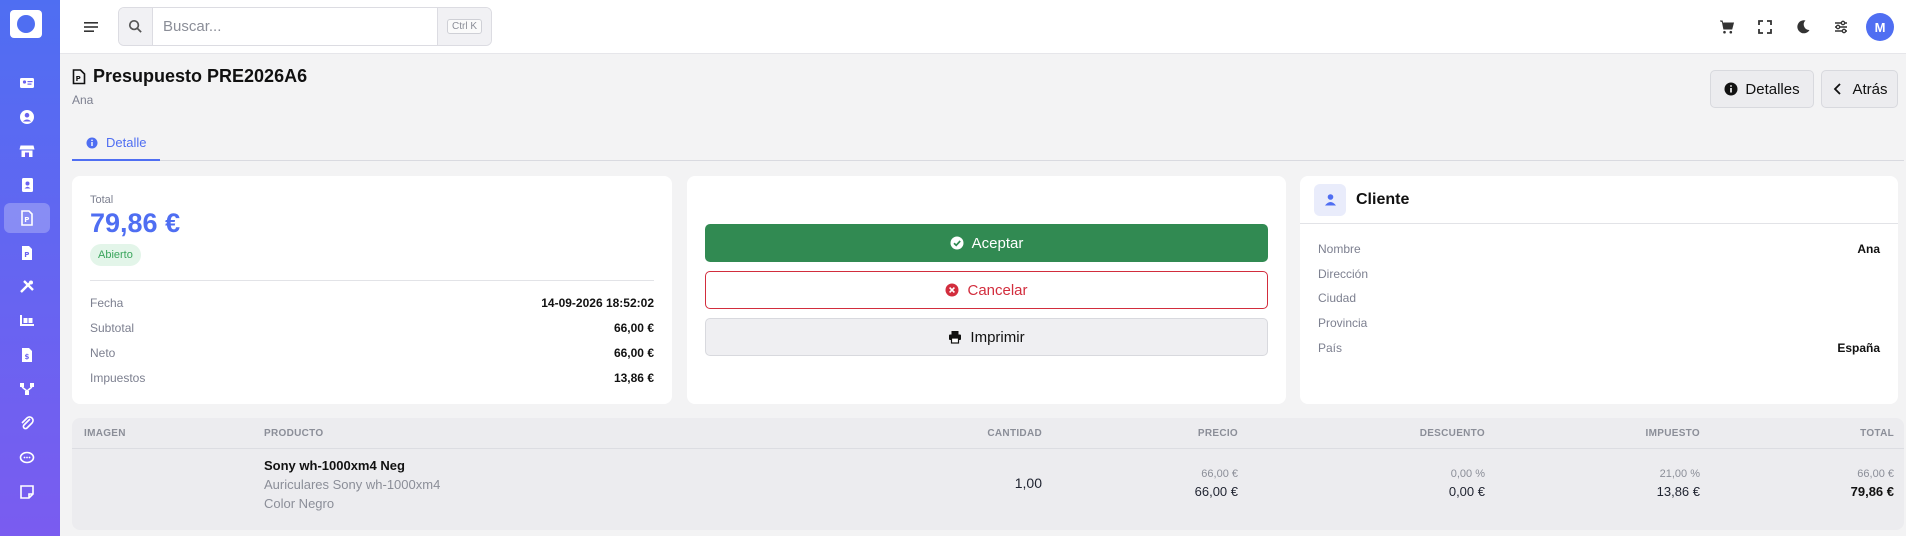  What do you see at coordinates (955, 337) in the screenshot?
I see `printer-icon` at bounding box center [955, 337].